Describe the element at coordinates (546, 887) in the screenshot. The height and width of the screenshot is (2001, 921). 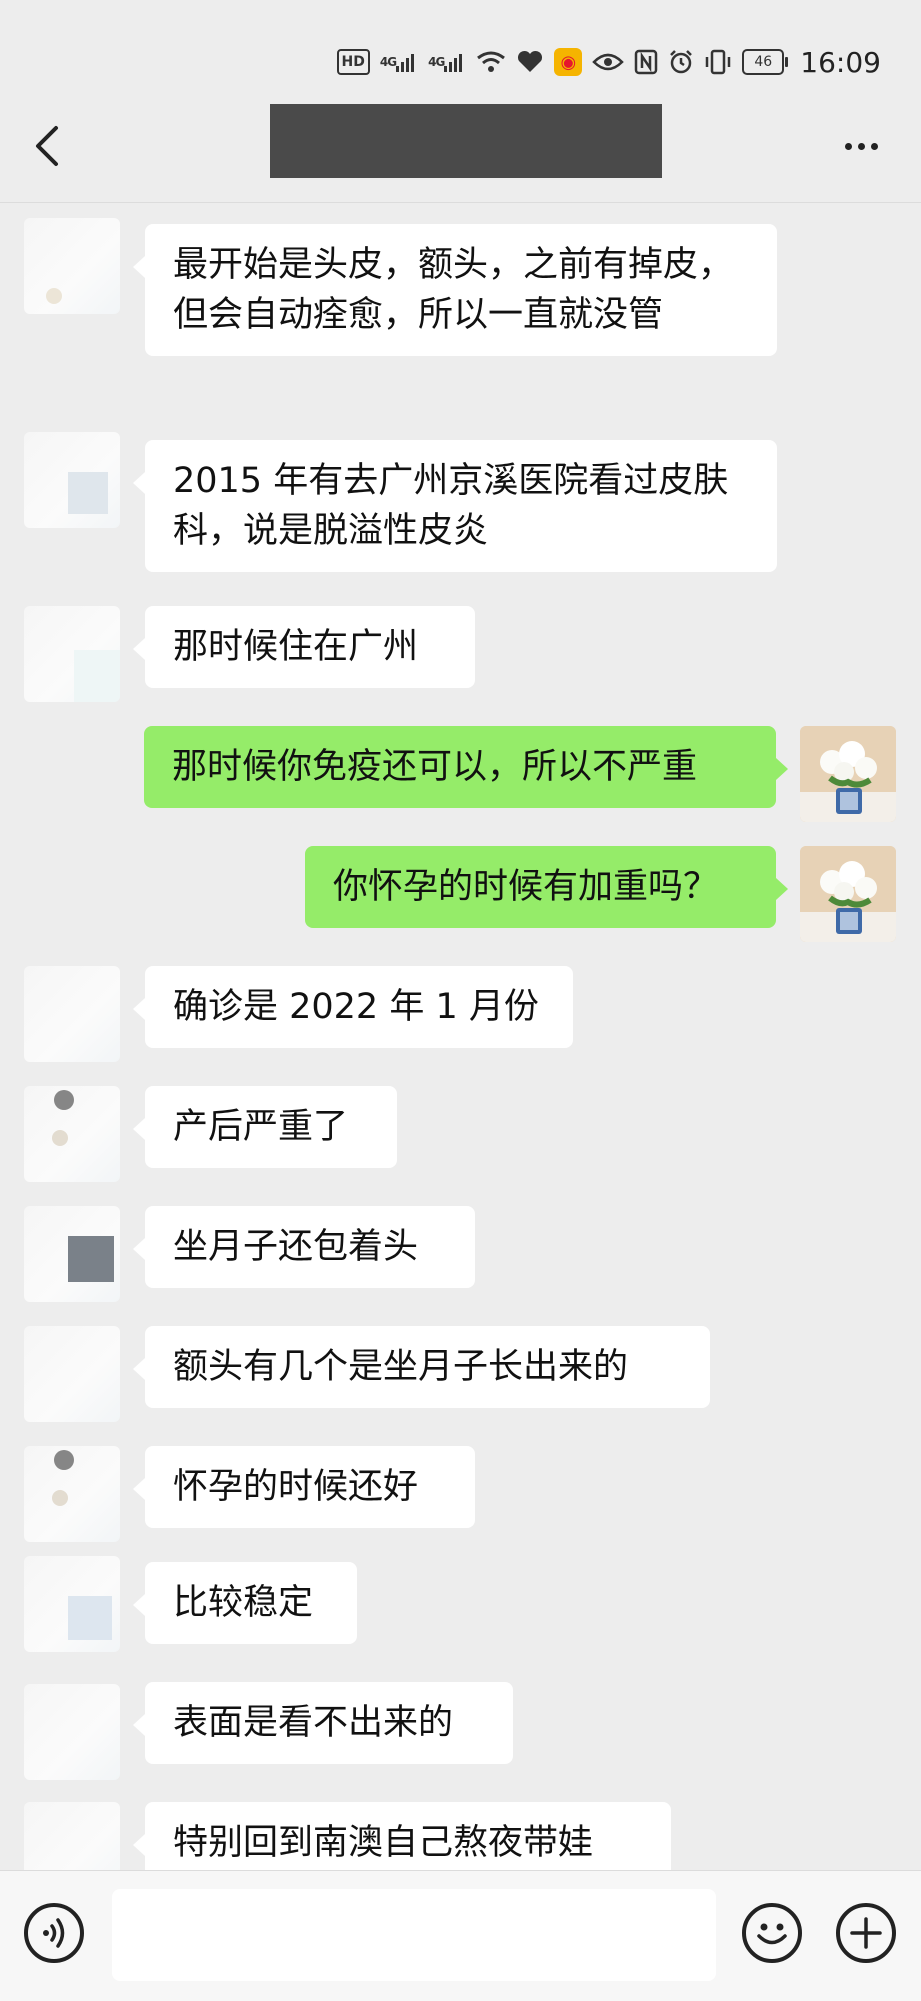
I see `message-bubble-outgoing: 你怀孕的时候有加重吗？` at that location.